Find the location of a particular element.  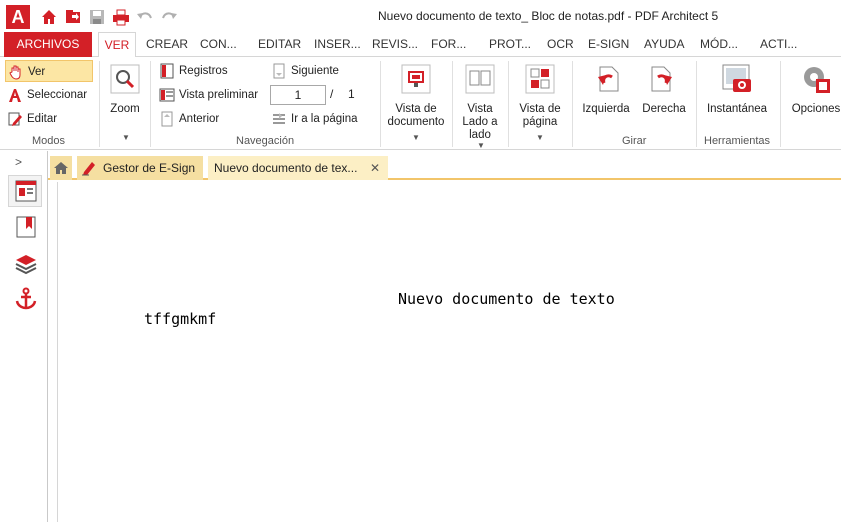

next-page-icon is located at coordinates (279, 71).